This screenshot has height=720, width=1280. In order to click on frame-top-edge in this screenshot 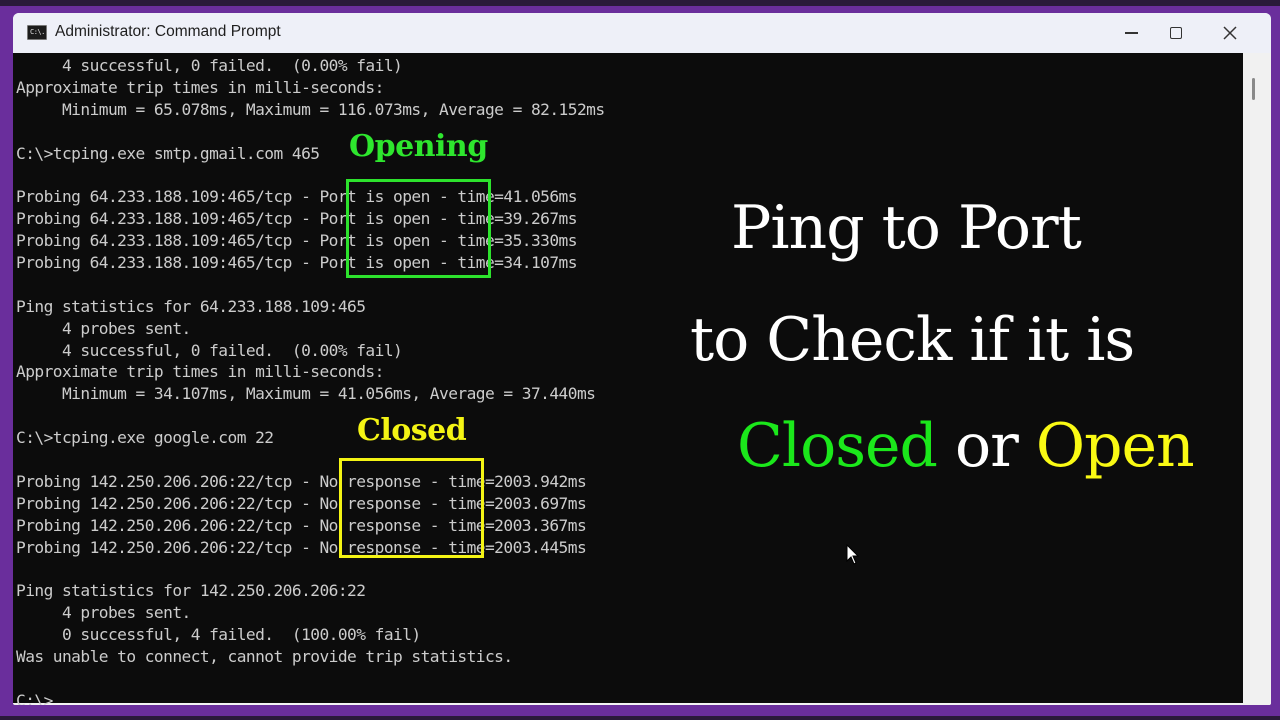, I will do `click(640, 3)`.